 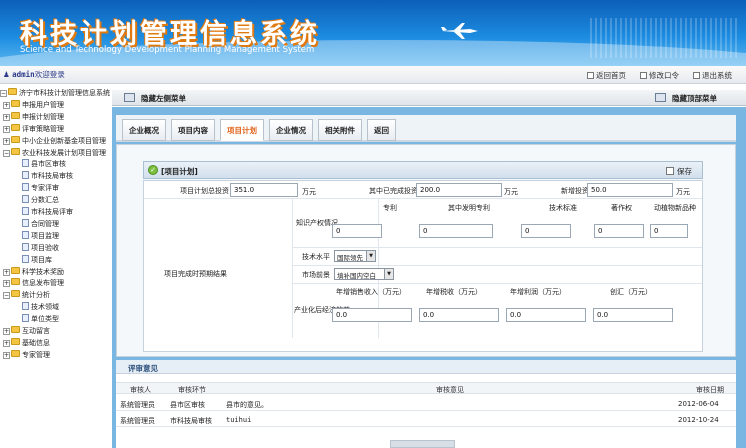 I want to click on sidebar-item-label: 信息发布管理, so click(x=43, y=283).